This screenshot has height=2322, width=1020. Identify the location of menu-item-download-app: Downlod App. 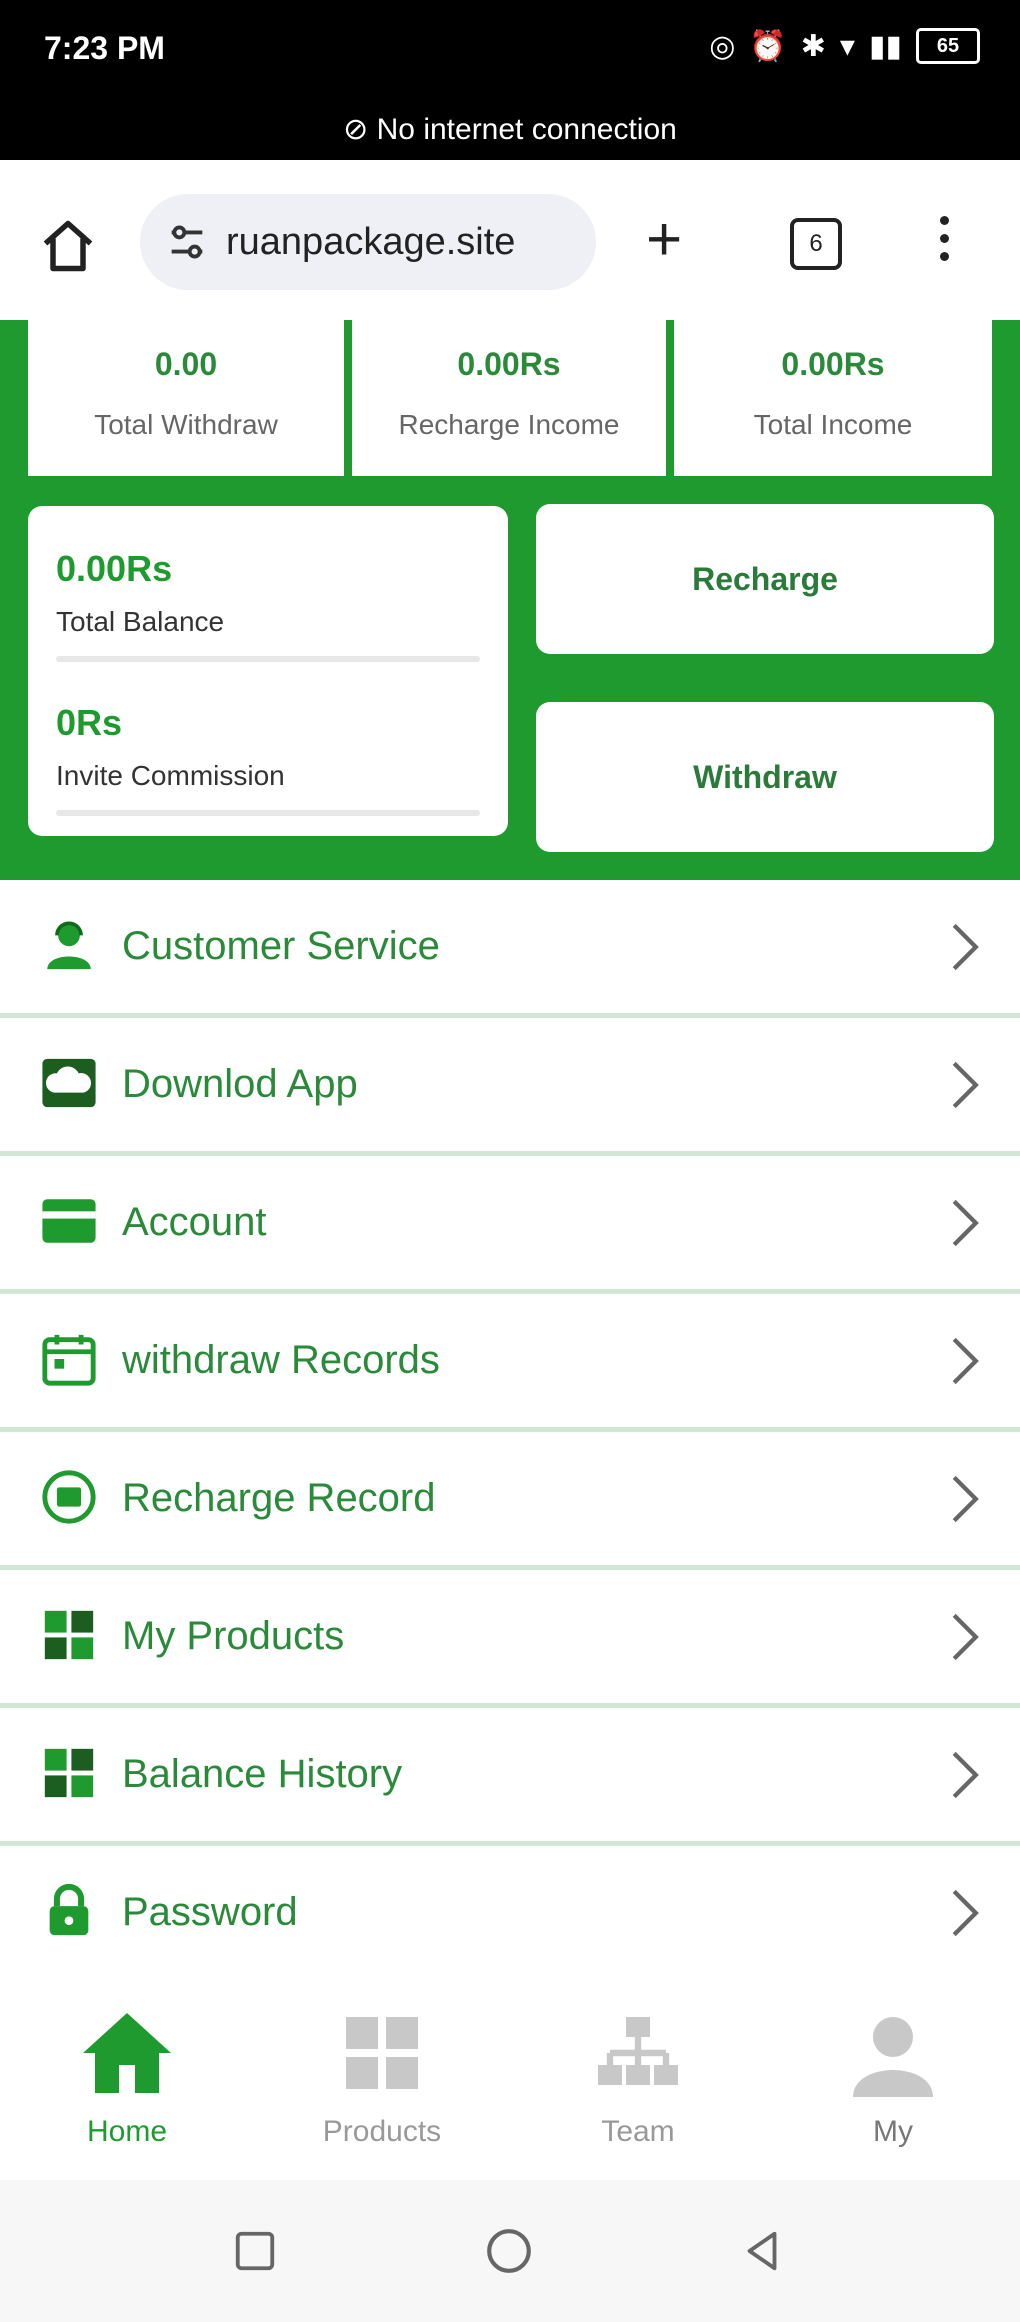
(510, 1087).